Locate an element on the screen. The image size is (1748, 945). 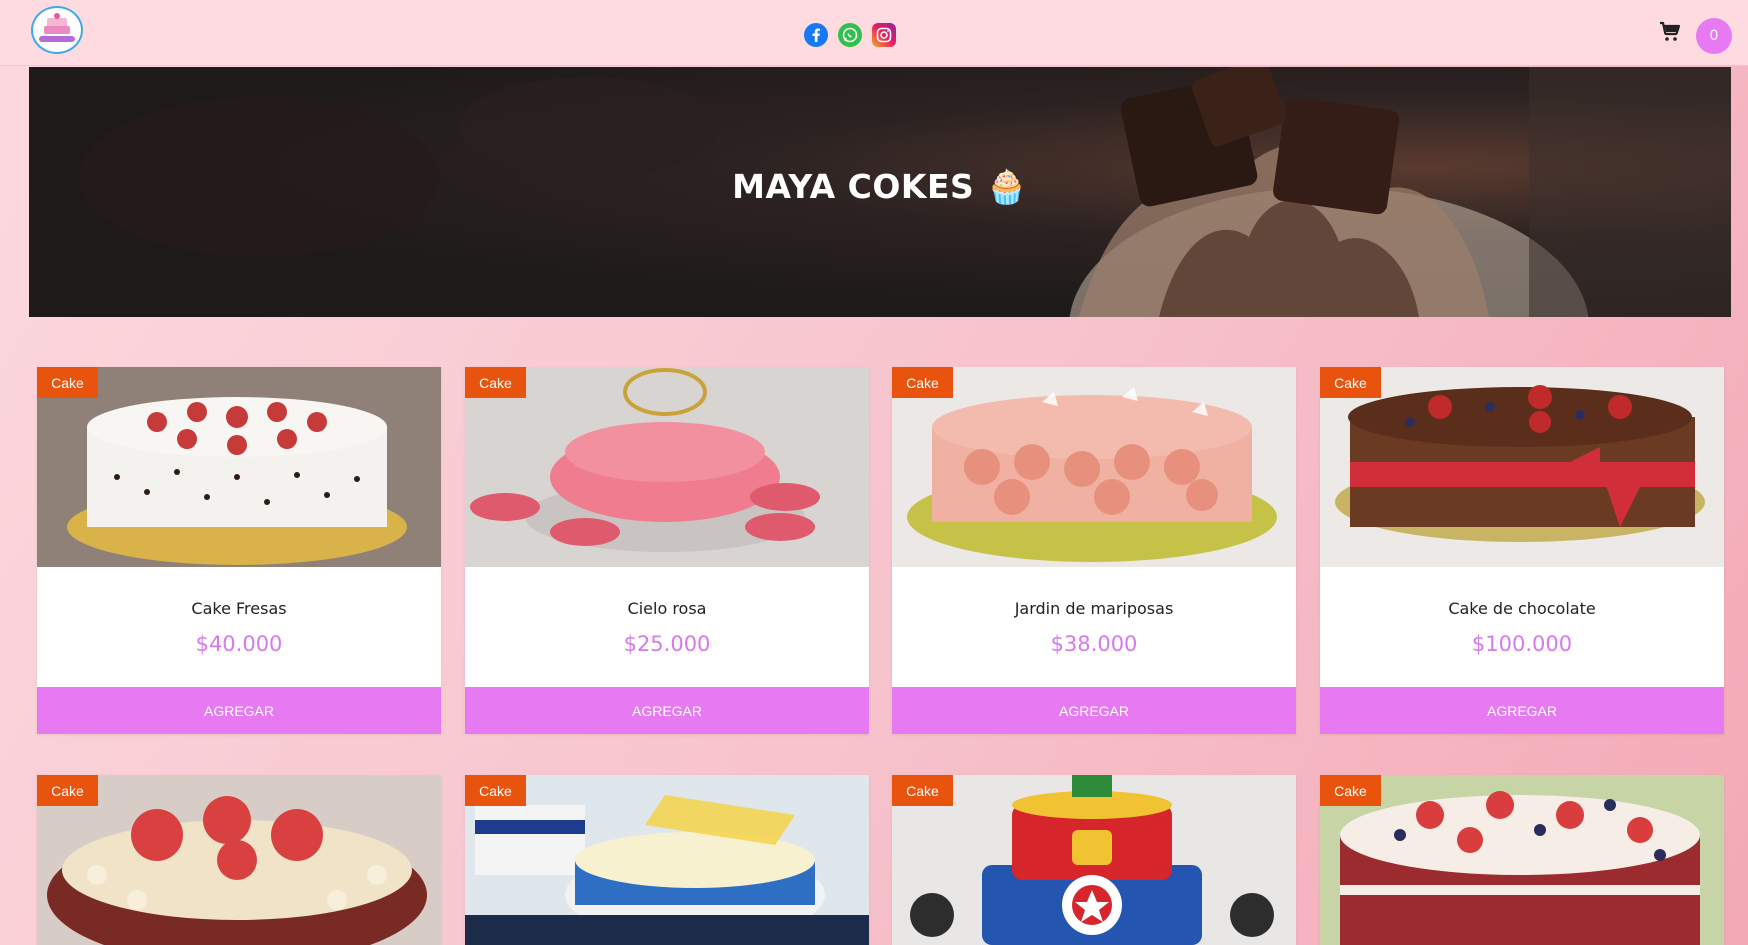
product-name: Jardin de mariposas is located at coordinates (1094, 608).